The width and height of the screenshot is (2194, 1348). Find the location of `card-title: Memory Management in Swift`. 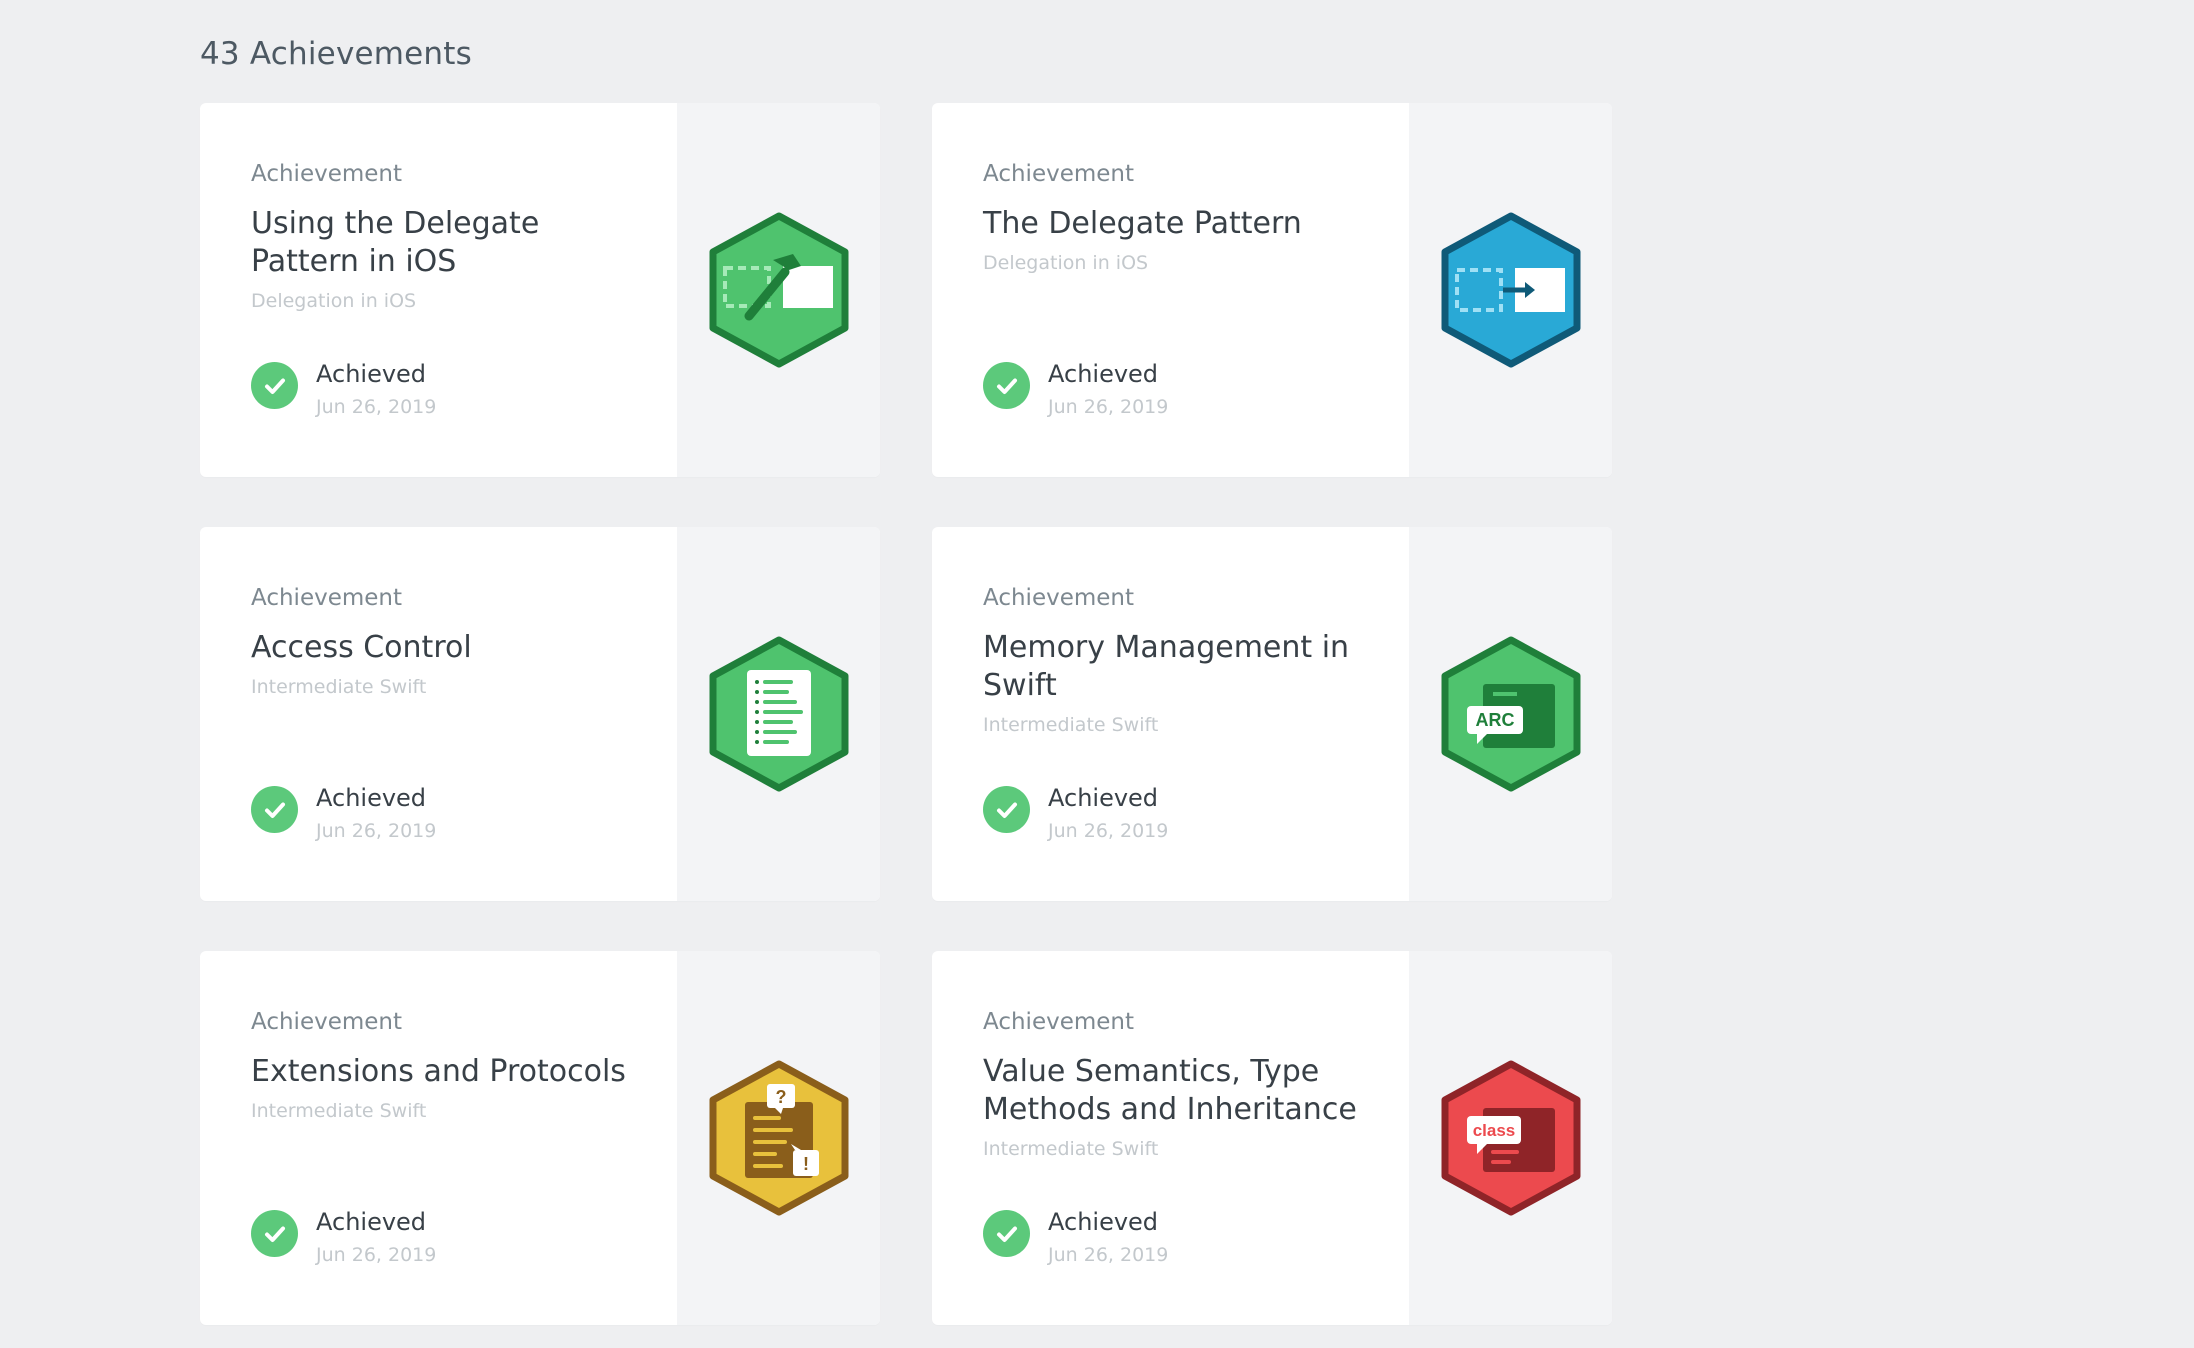

card-title: Memory Management in Swift is located at coordinates (1176, 667).